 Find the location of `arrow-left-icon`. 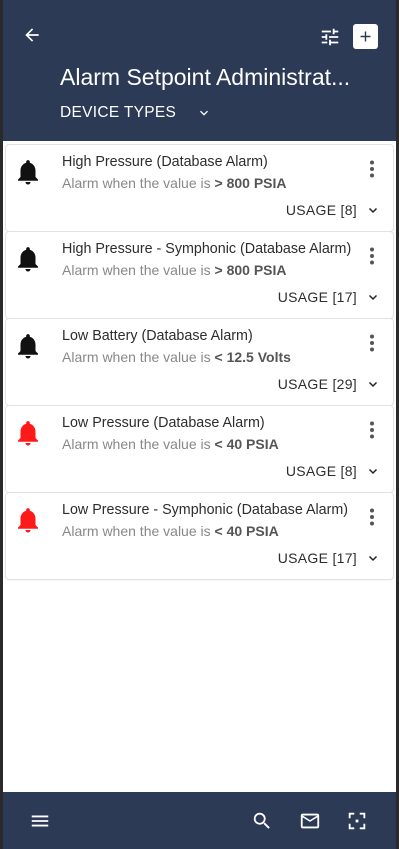

arrow-left-icon is located at coordinates (32, 35).